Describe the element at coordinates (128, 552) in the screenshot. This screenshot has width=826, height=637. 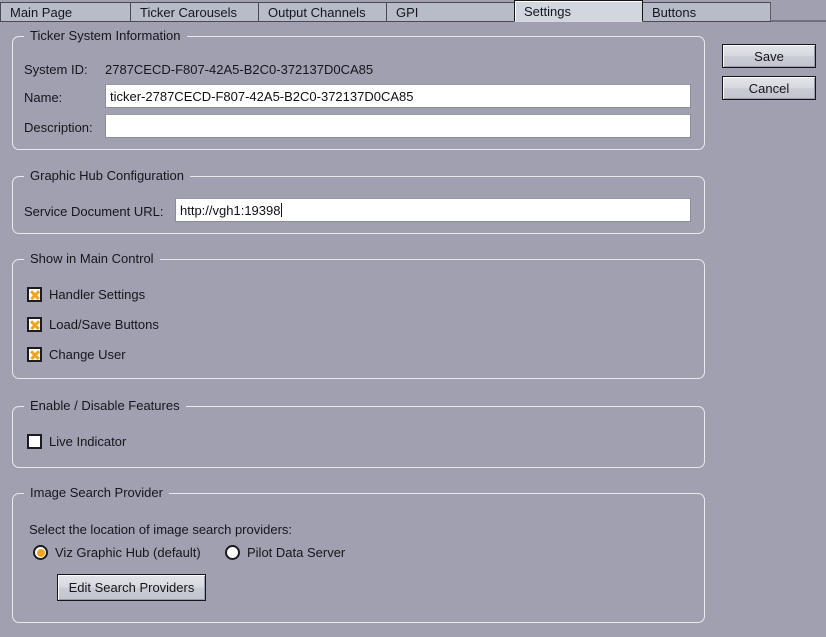
I see `radio-label: Viz Graphic Hub (default)` at that location.